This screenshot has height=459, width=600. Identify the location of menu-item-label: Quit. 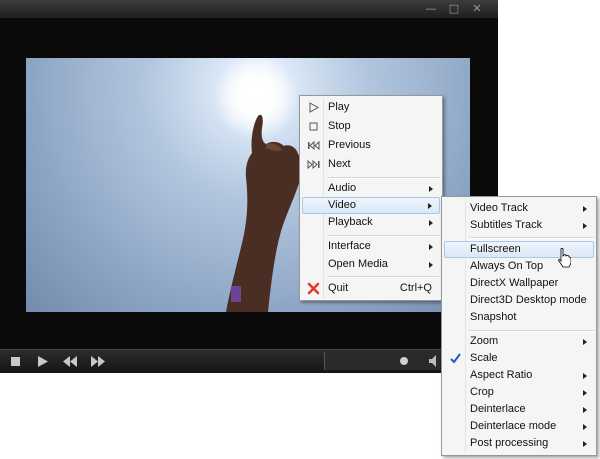
(338, 288).